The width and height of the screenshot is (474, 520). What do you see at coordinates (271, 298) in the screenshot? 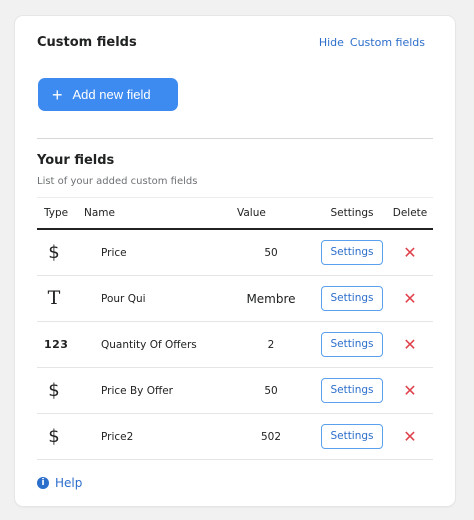
I see `field-value: Membre` at bounding box center [271, 298].